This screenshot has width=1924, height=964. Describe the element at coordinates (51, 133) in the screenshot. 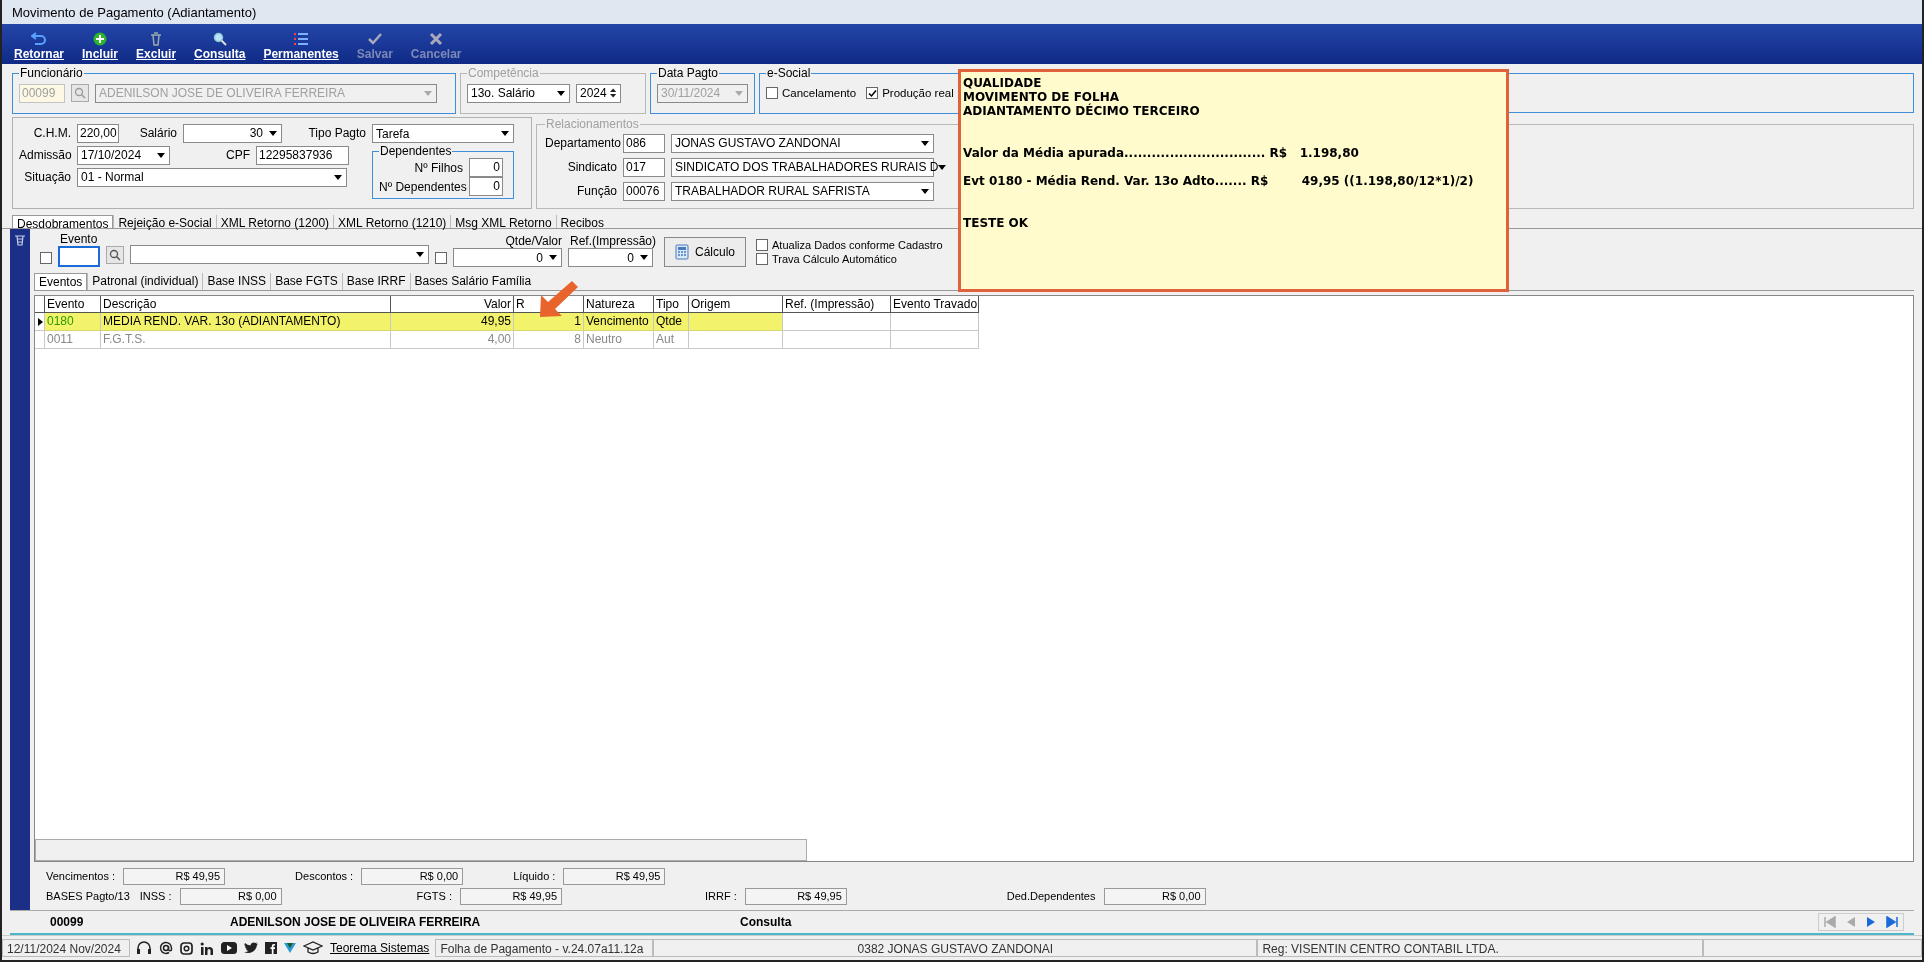

I see `field-label: C.H.M.` at that location.